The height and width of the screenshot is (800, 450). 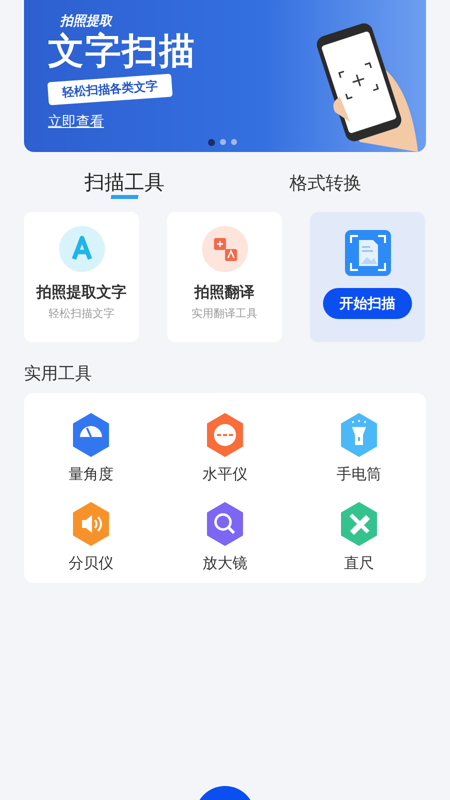 What do you see at coordinates (359, 474) in the screenshot?
I see `tool-label: 手电筒` at bounding box center [359, 474].